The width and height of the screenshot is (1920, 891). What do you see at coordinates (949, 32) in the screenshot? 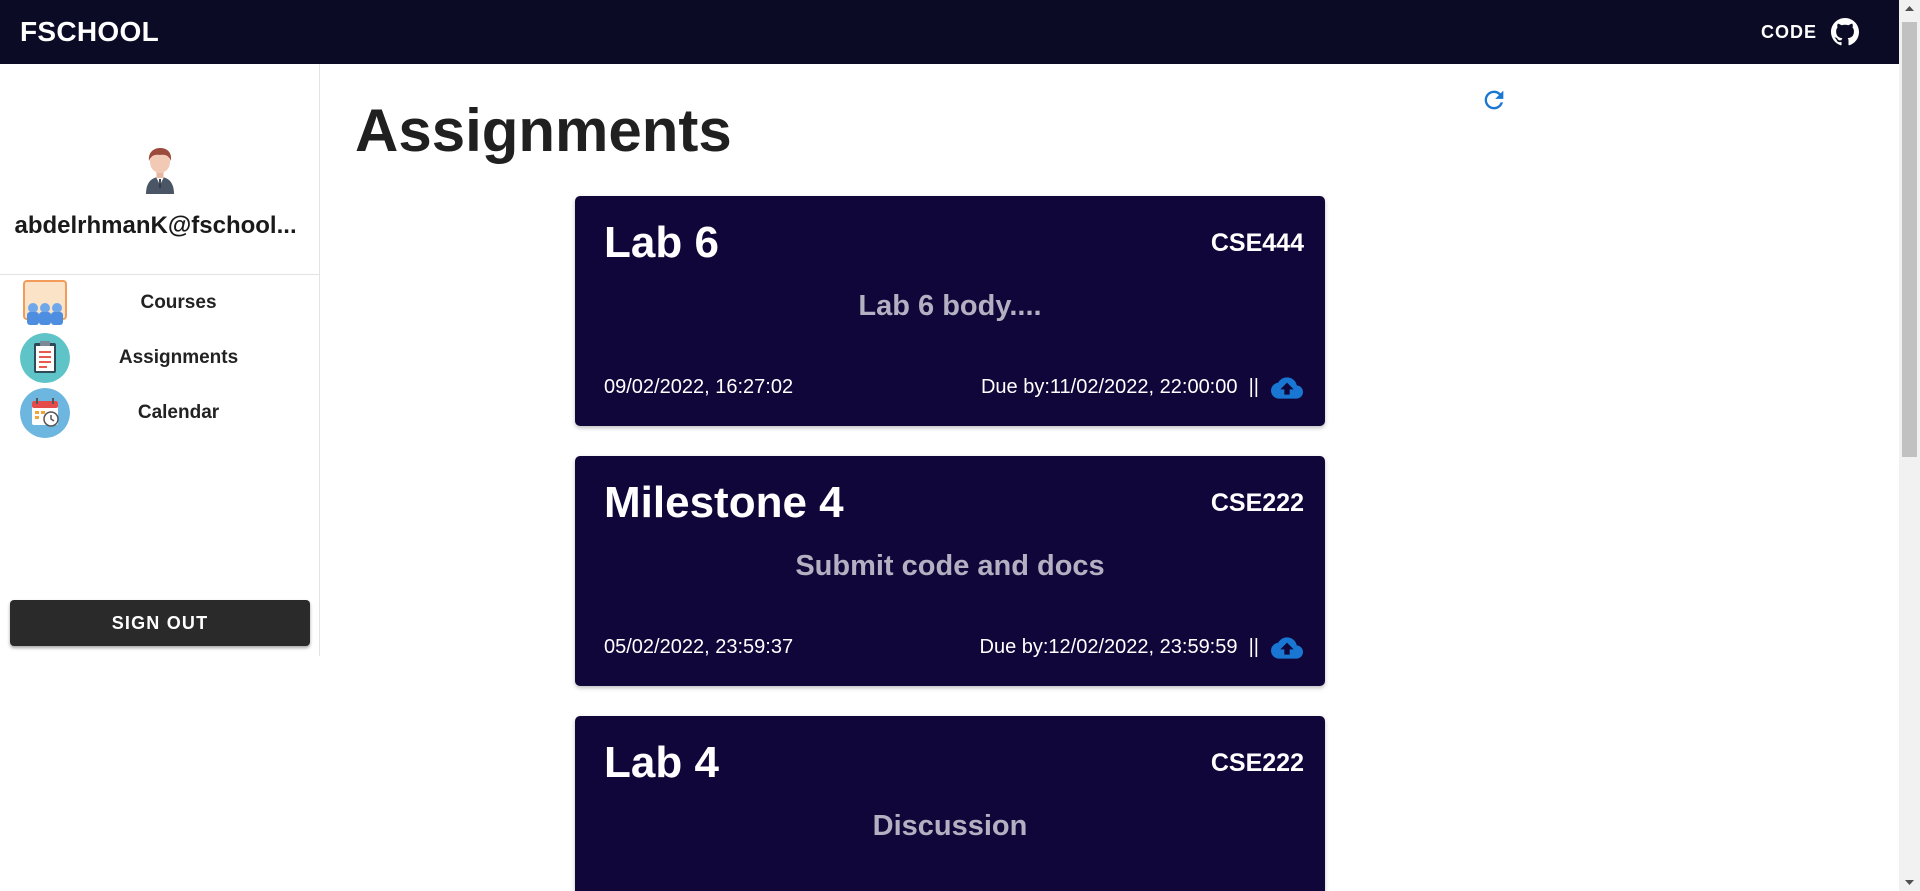
I see `app-bar: FSCHOOL CODE` at bounding box center [949, 32].